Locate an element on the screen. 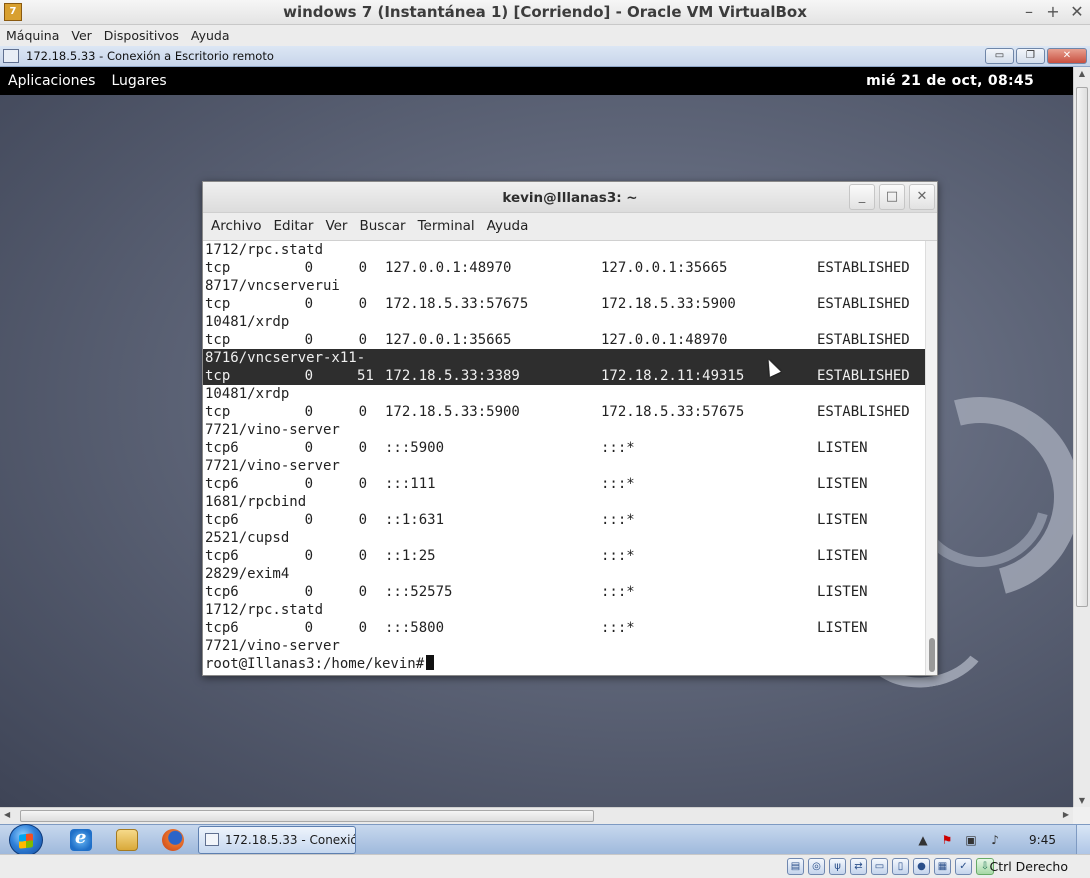  scroll-right-icon: ▶ is located at coordinates (1066, 814).